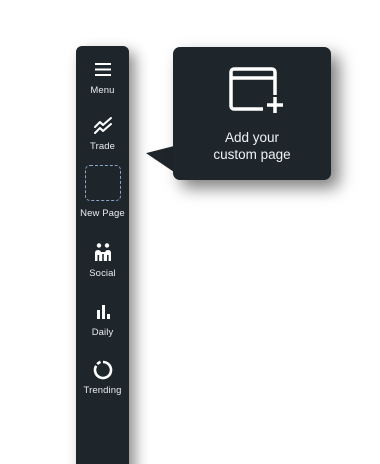 The height and width of the screenshot is (464, 380). Describe the element at coordinates (103, 312) in the screenshot. I see `bar-chart-icon` at that location.